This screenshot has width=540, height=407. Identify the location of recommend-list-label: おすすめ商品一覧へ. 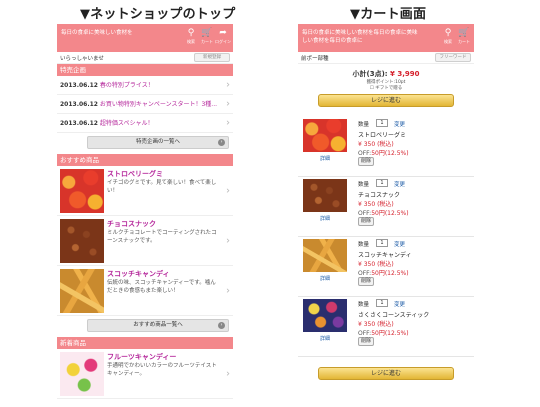
(158, 325).